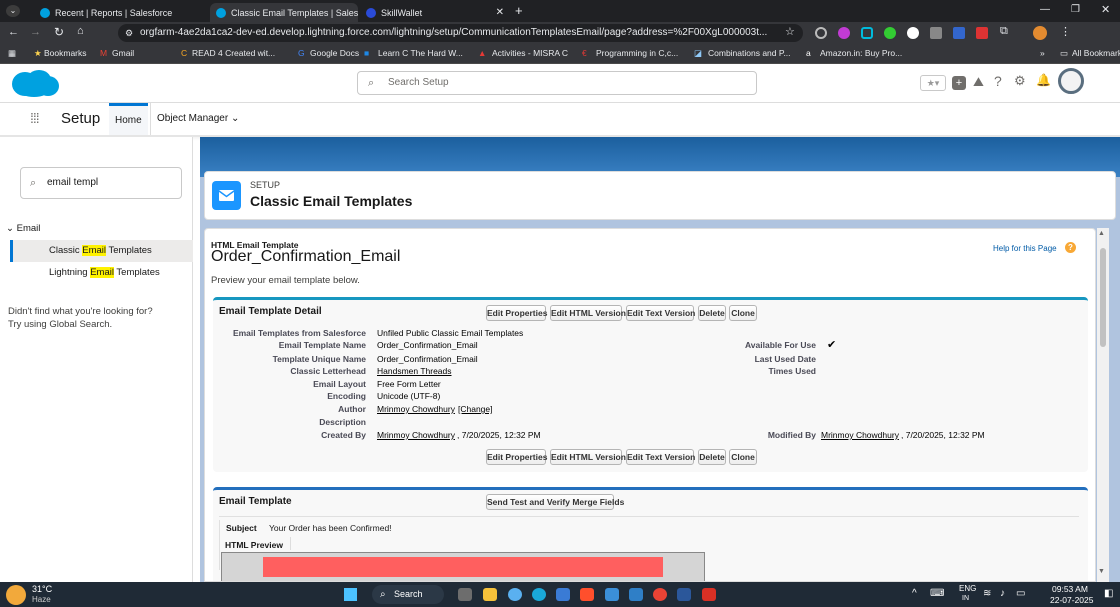  Describe the element at coordinates (914, 593) in the screenshot. I see `tray-expand-icon: ^` at that location.